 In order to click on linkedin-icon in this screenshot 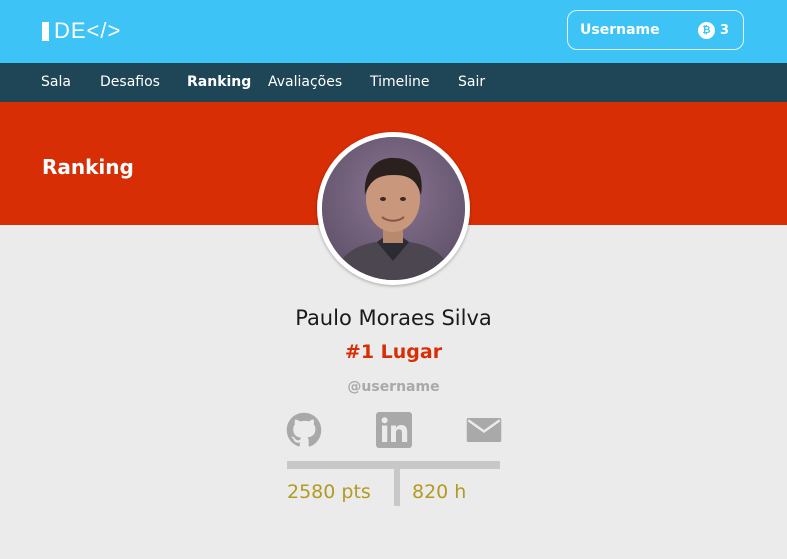, I will do `click(394, 430)`.